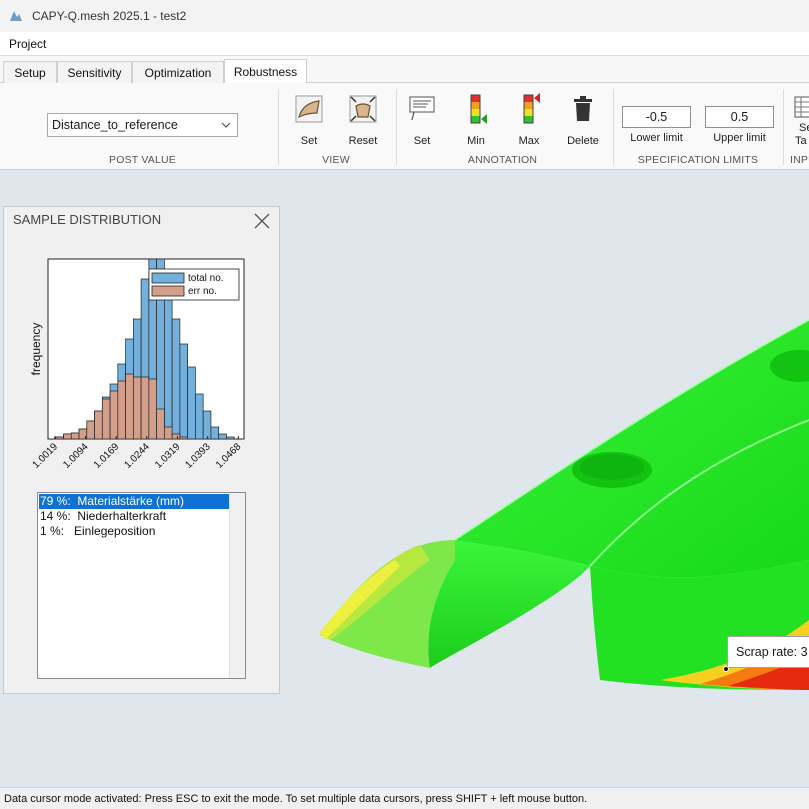 This screenshot has height=809, width=809. Describe the element at coordinates (583, 141) in the screenshot. I see `annotation-delete-label: Delete` at that location.